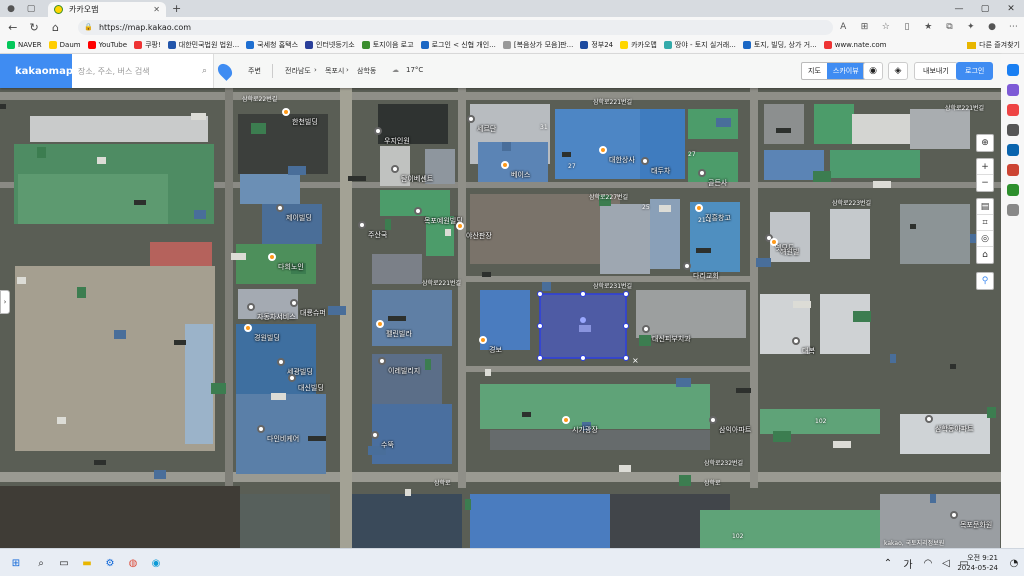 The height and width of the screenshot is (576, 1024). I want to click on search-input: 장소, 주소, 버스 검색 ⌕, so click(143, 71).